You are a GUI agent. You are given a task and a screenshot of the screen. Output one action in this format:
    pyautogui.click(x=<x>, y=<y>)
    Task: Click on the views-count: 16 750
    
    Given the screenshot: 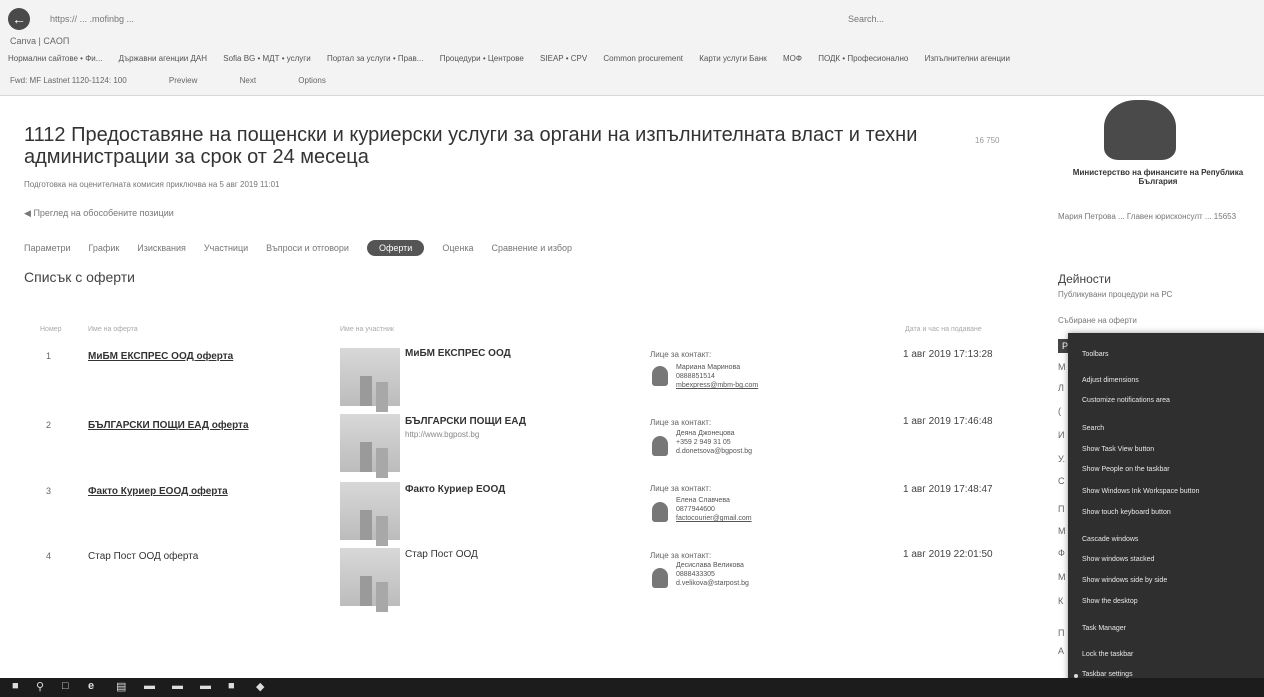 What is the action you would take?
    pyautogui.click(x=987, y=140)
    